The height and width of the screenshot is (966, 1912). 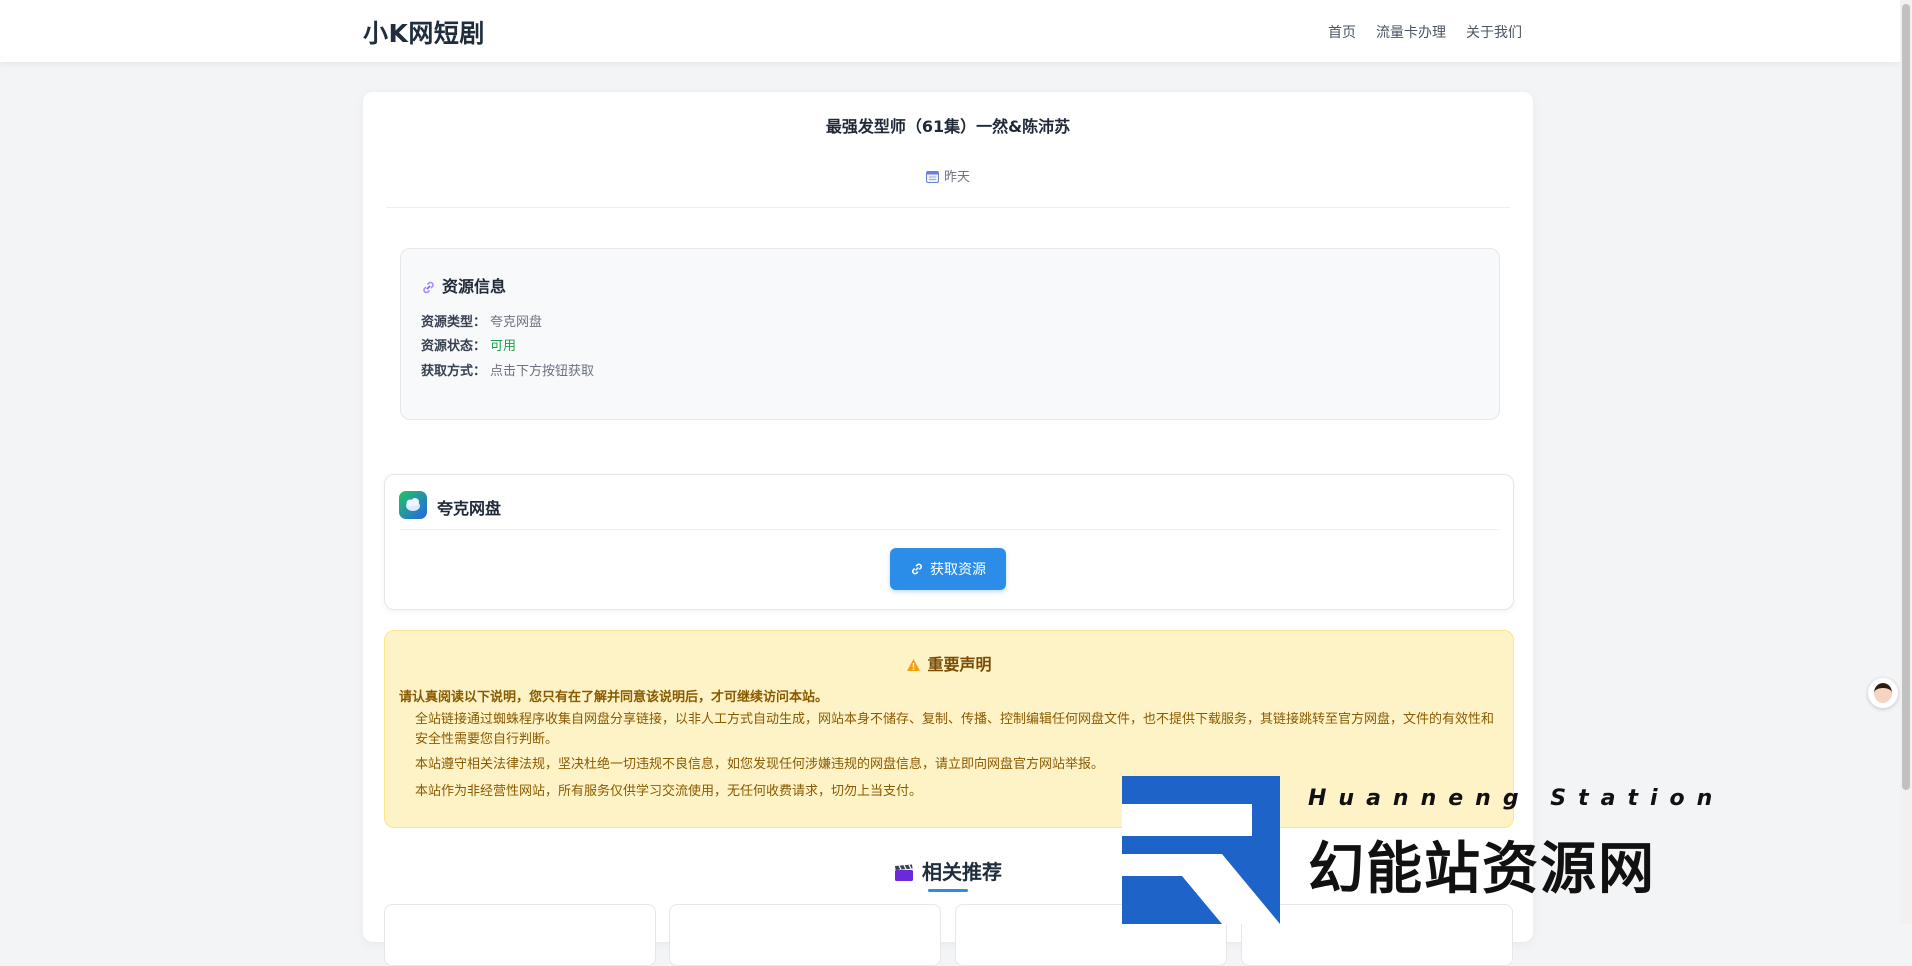 What do you see at coordinates (904, 872) in the screenshot?
I see `clapperboard-icon` at bounding box center [904, 872].